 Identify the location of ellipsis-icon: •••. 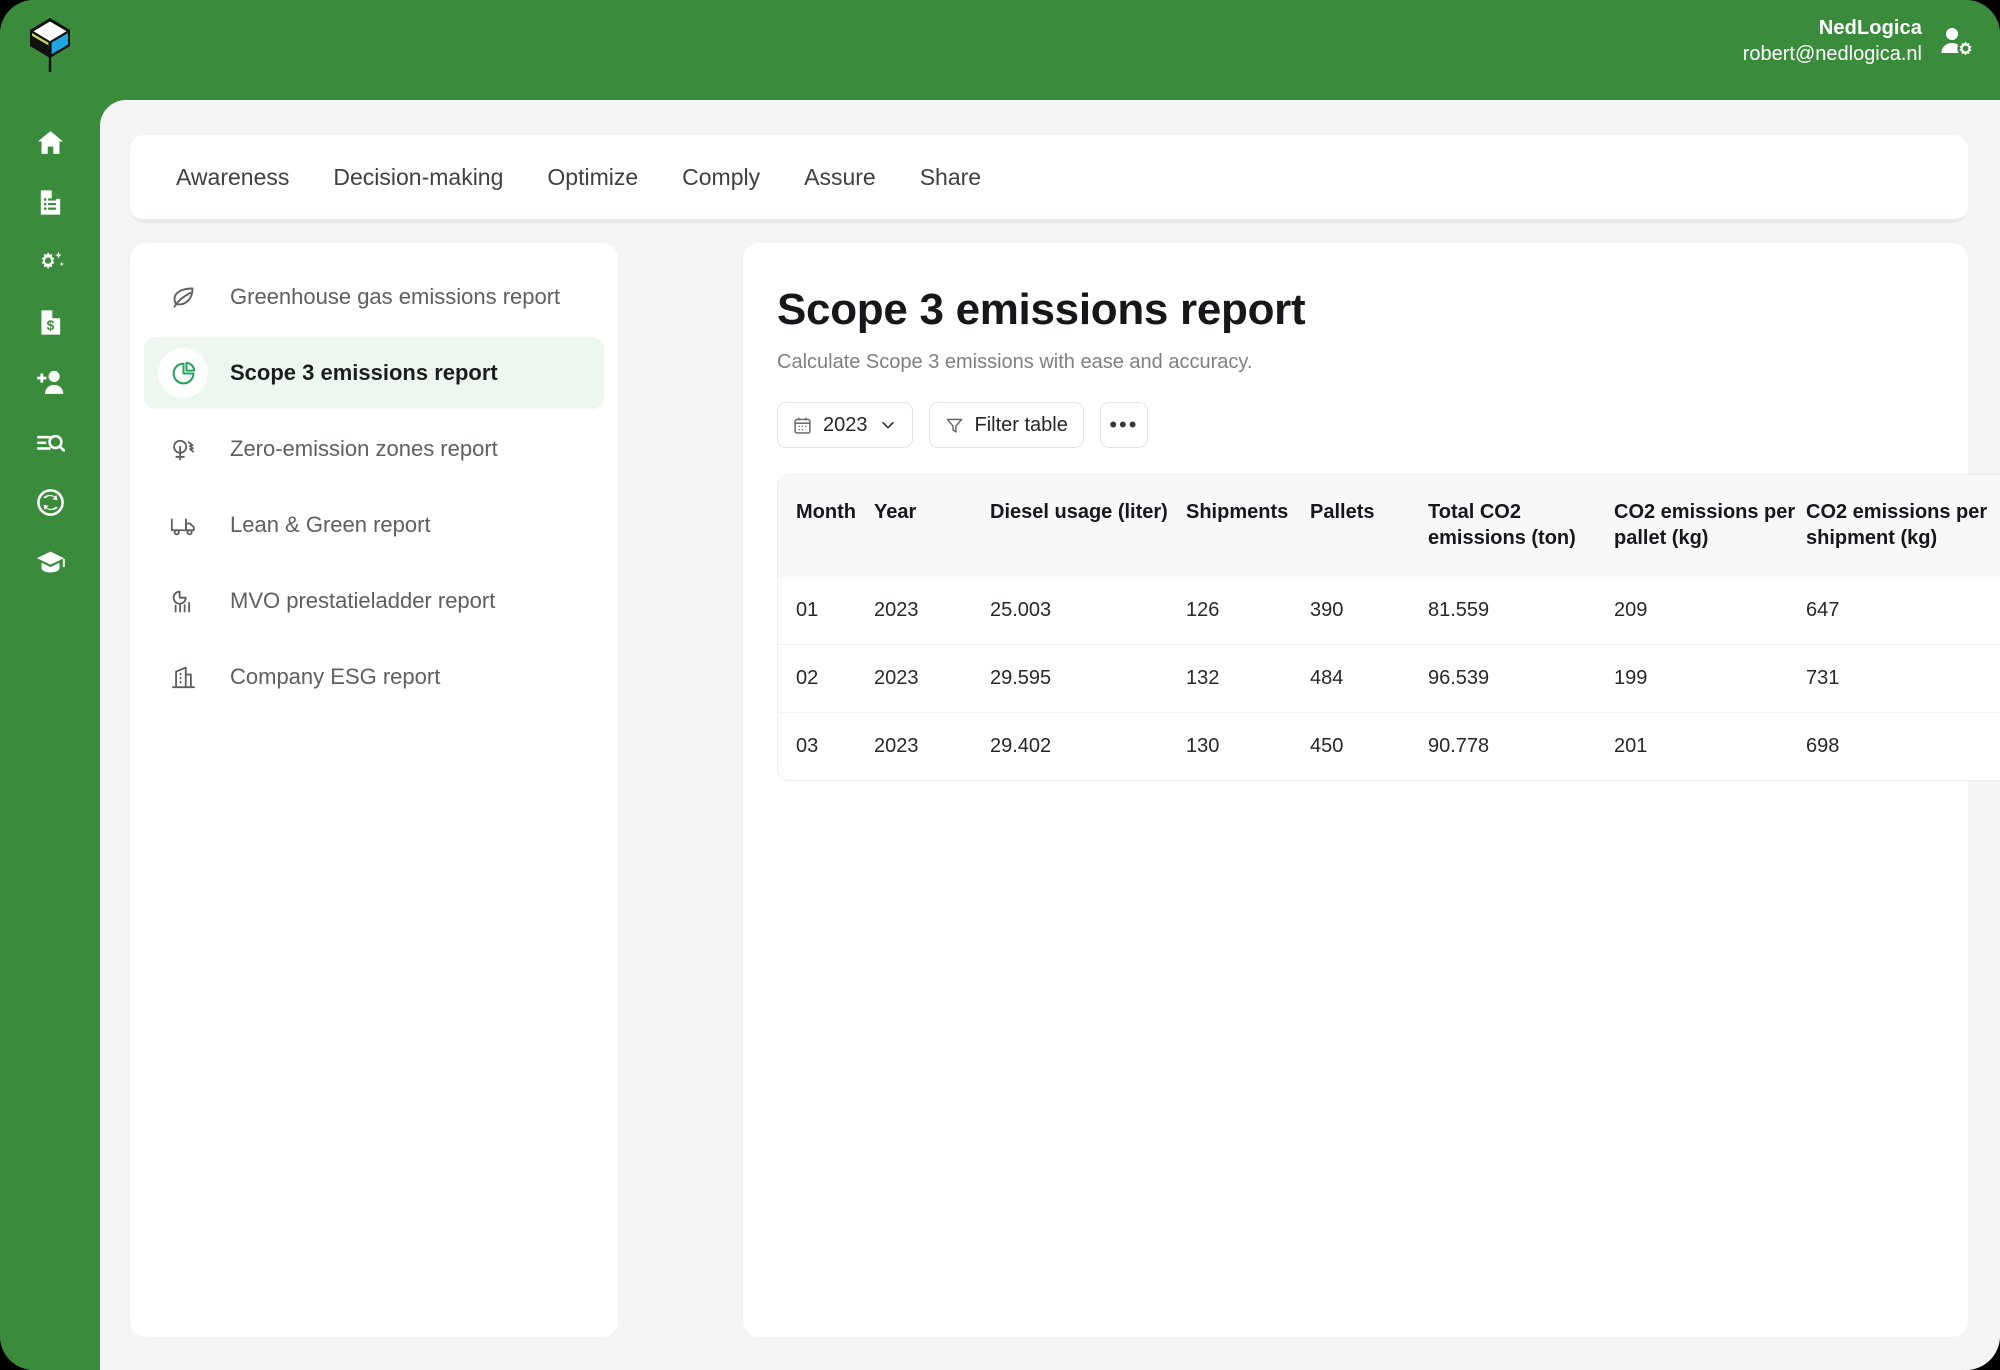
(1124, 424).